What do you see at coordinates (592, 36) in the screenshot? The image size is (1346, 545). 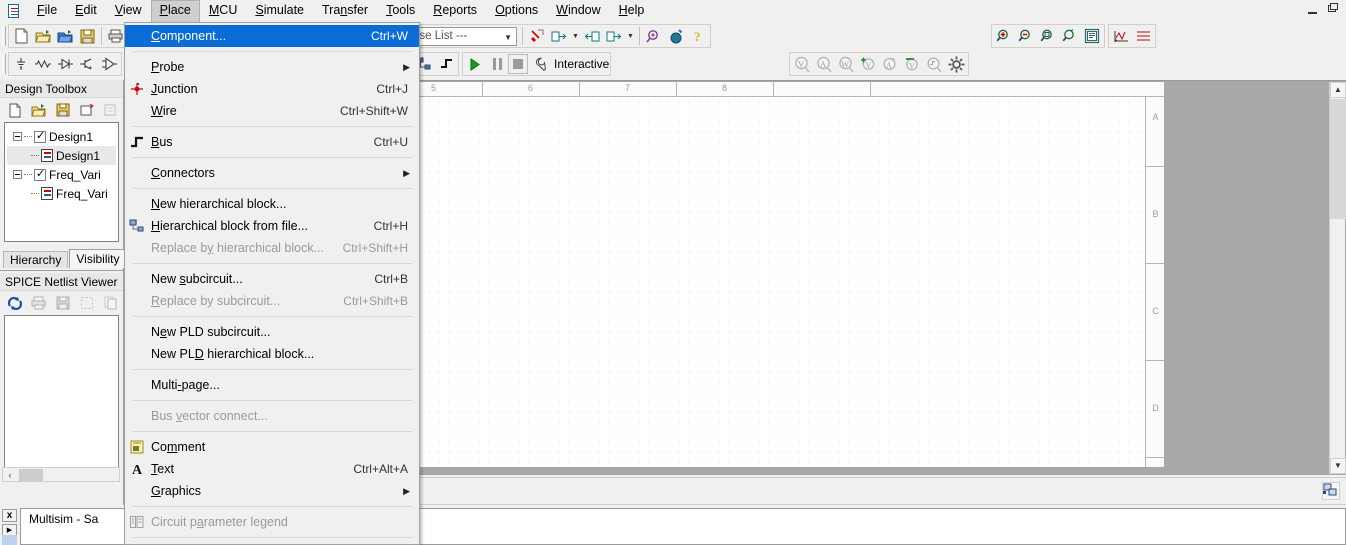 I see `transfer-in-icon` at bounding box center [592, 36].